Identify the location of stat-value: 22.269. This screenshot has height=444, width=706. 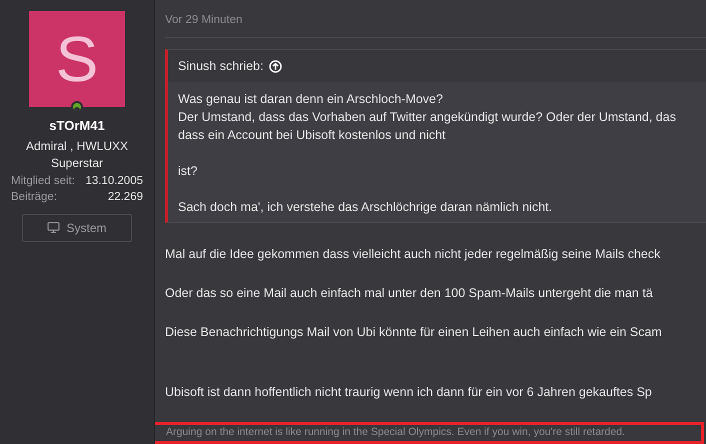
(125, 197).